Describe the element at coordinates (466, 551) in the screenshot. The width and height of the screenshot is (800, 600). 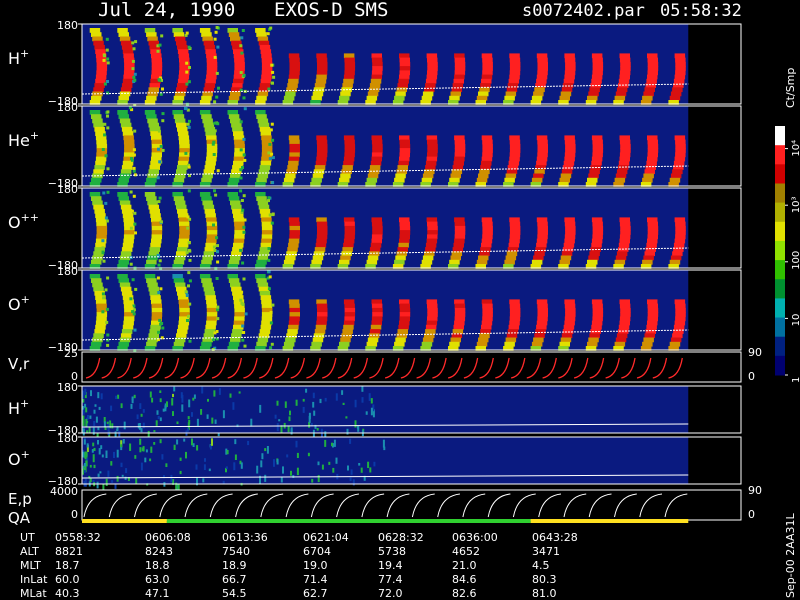
I see `table-cell: 4652` at that location.